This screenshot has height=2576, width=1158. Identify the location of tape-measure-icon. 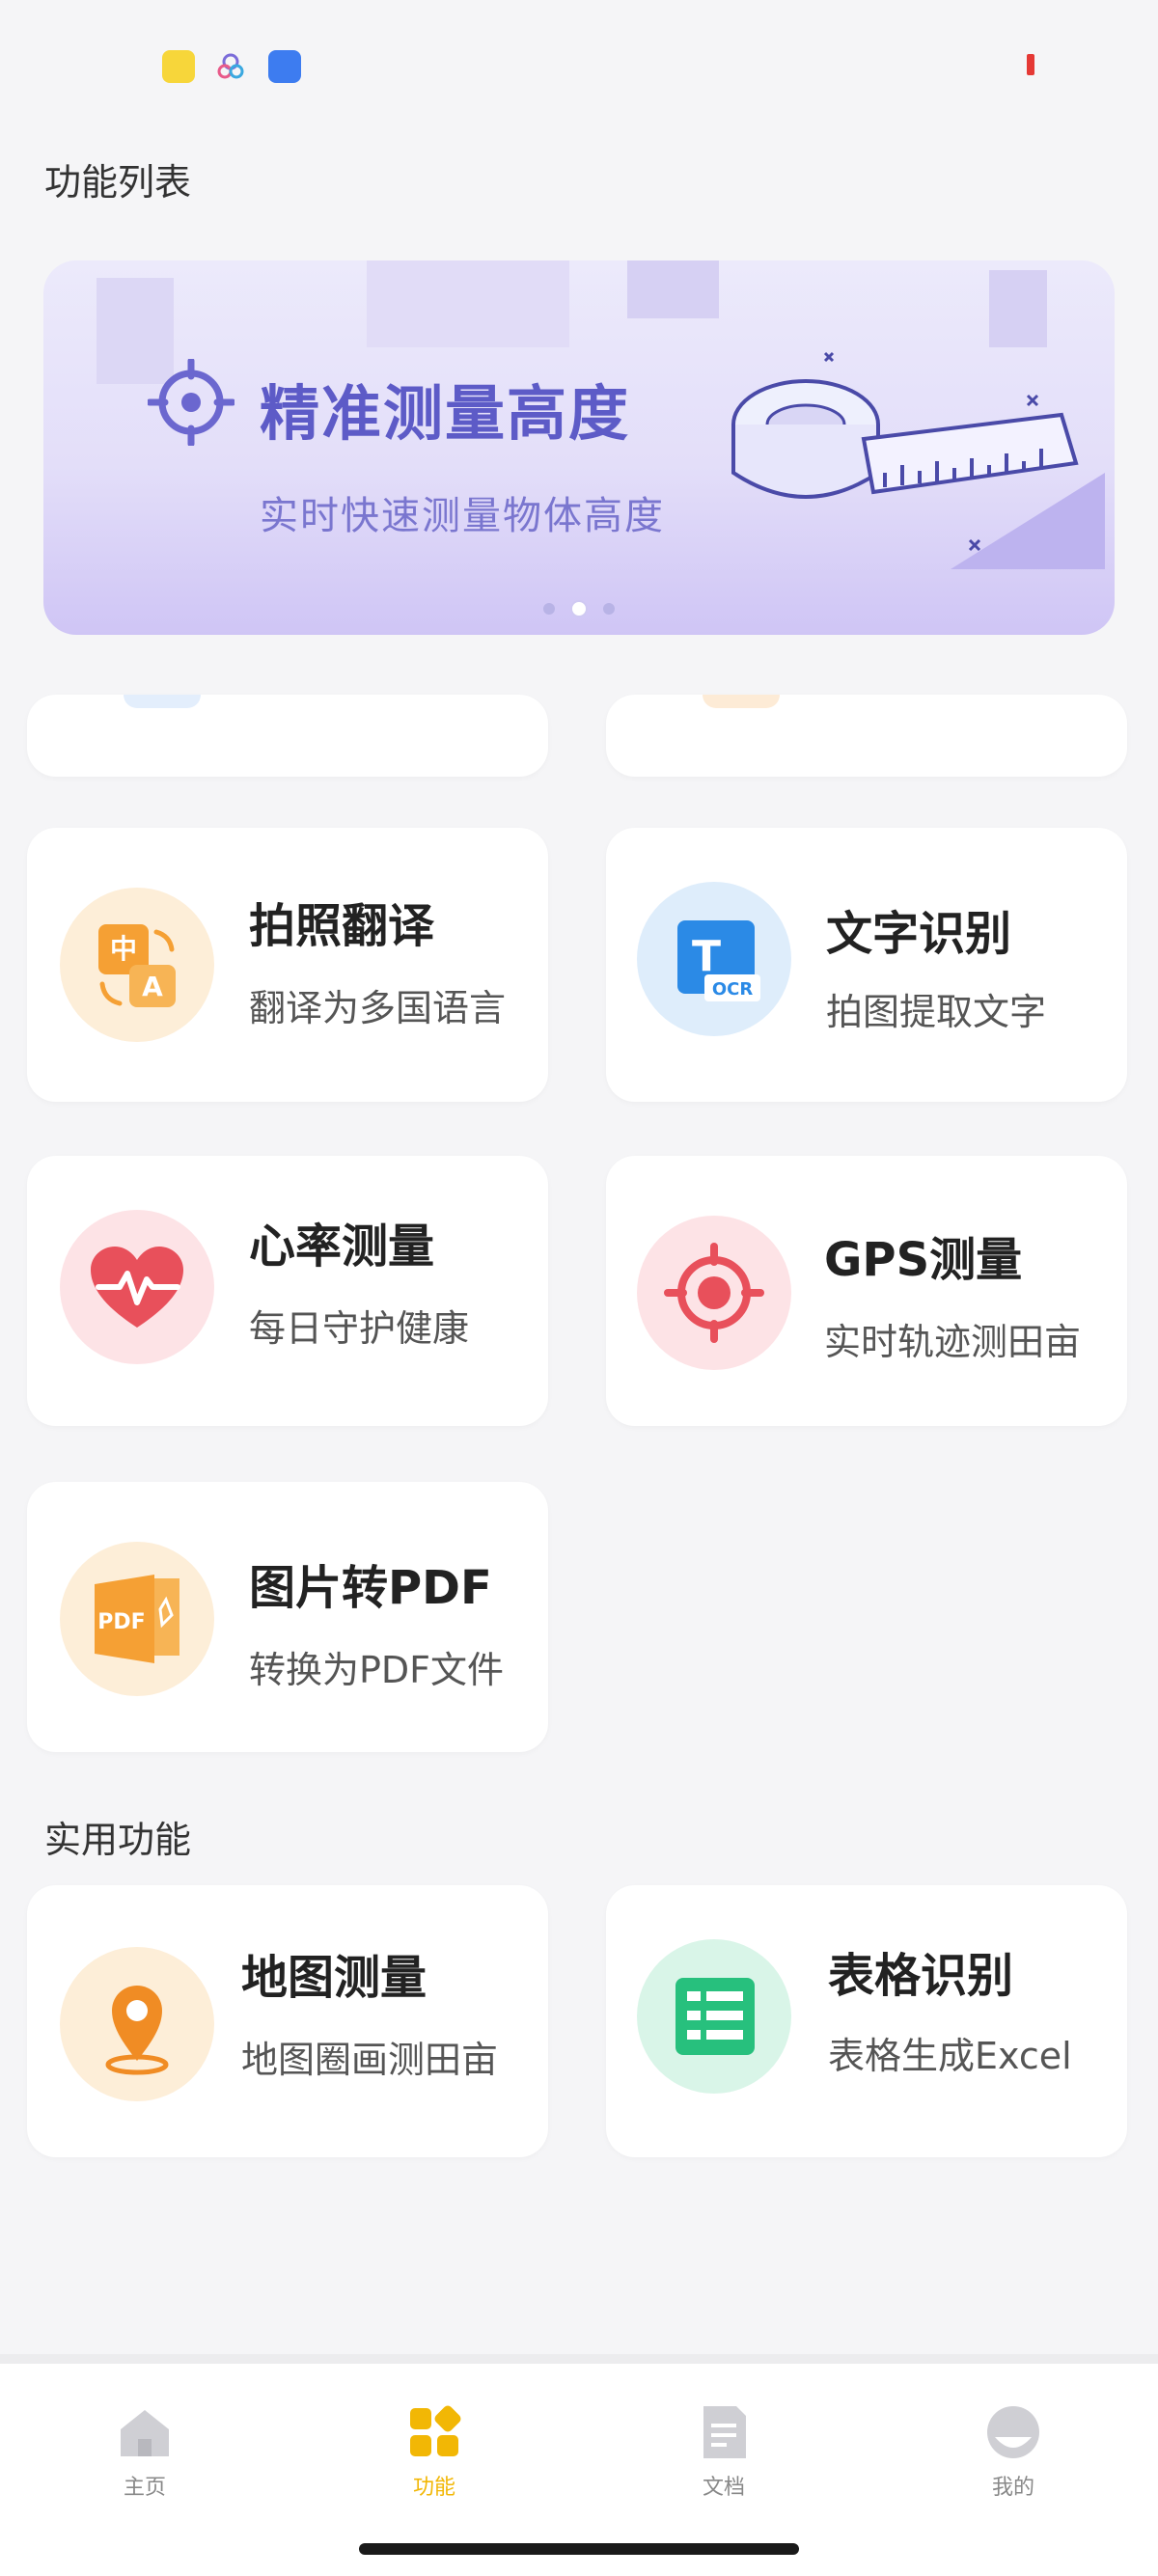
(918, 460).